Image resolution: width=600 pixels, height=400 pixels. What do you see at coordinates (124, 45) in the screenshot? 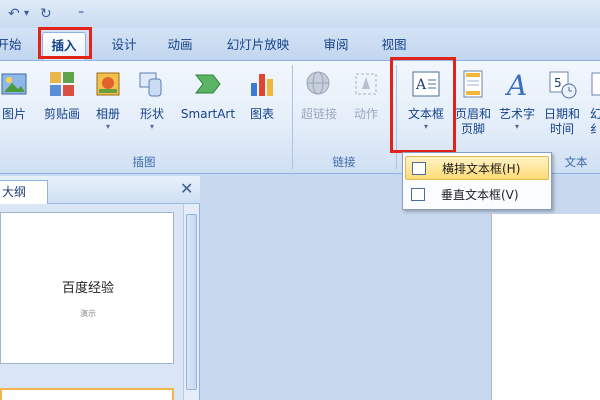
I see `tab-design: 设计` at bounding box center [124, 45].